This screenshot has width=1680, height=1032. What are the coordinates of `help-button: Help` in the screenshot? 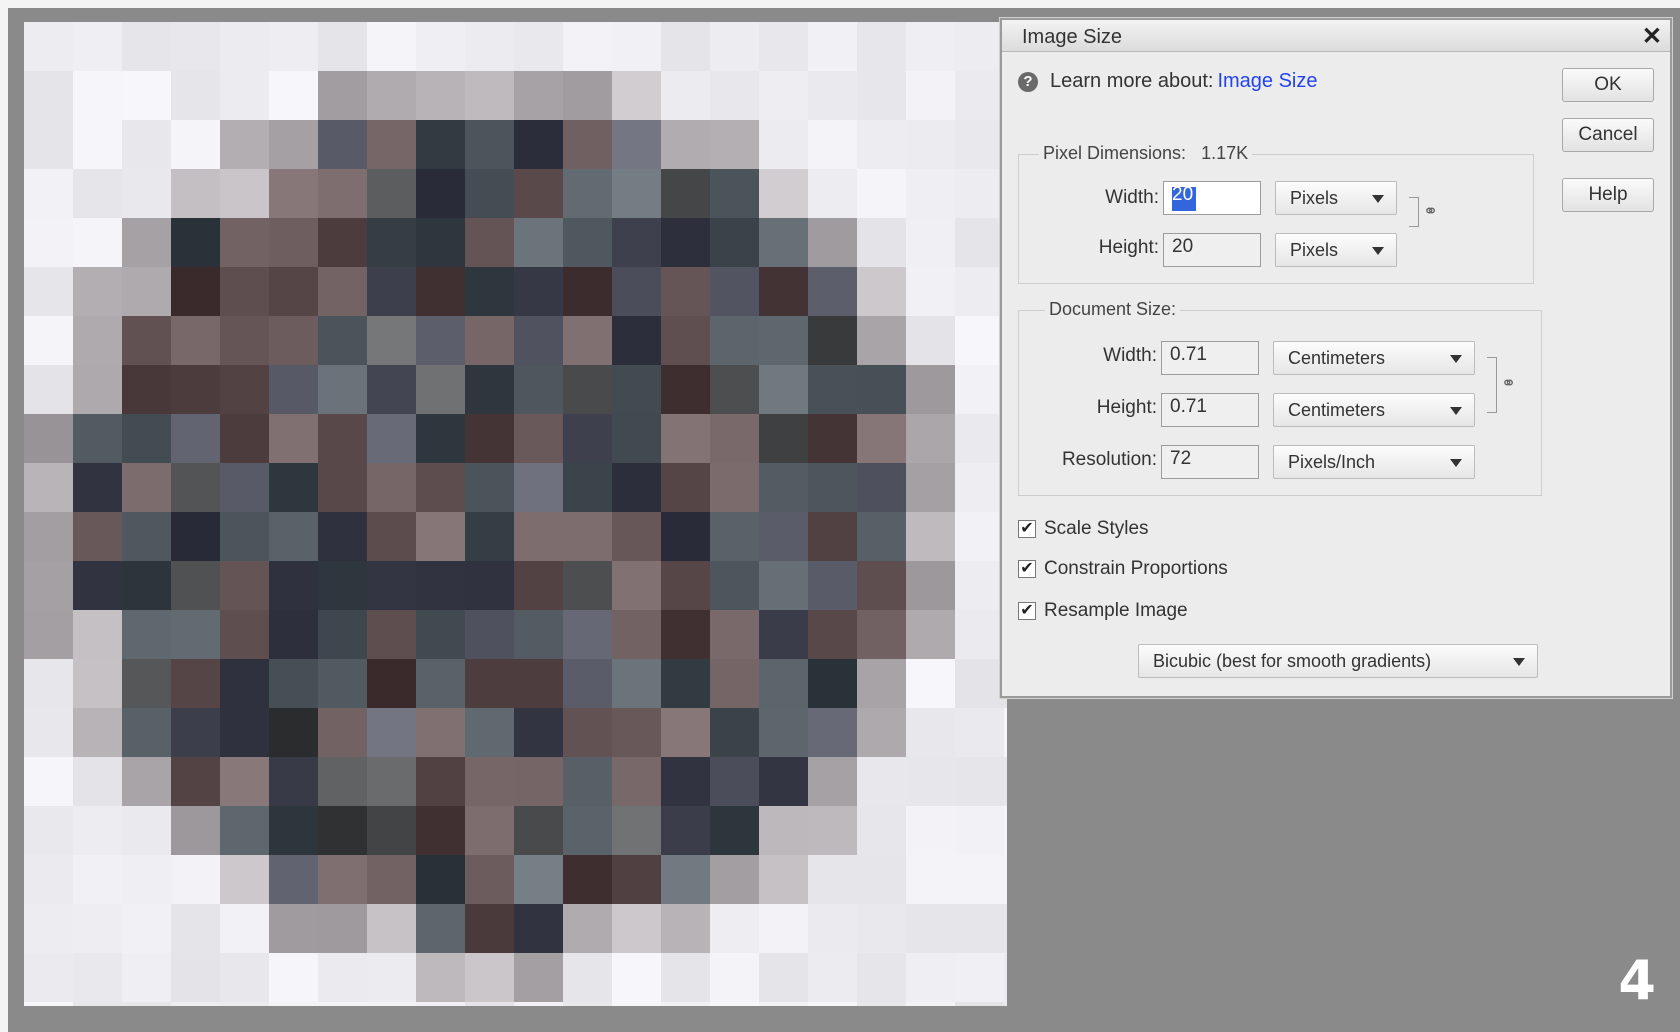 It's located at (1608, 195).